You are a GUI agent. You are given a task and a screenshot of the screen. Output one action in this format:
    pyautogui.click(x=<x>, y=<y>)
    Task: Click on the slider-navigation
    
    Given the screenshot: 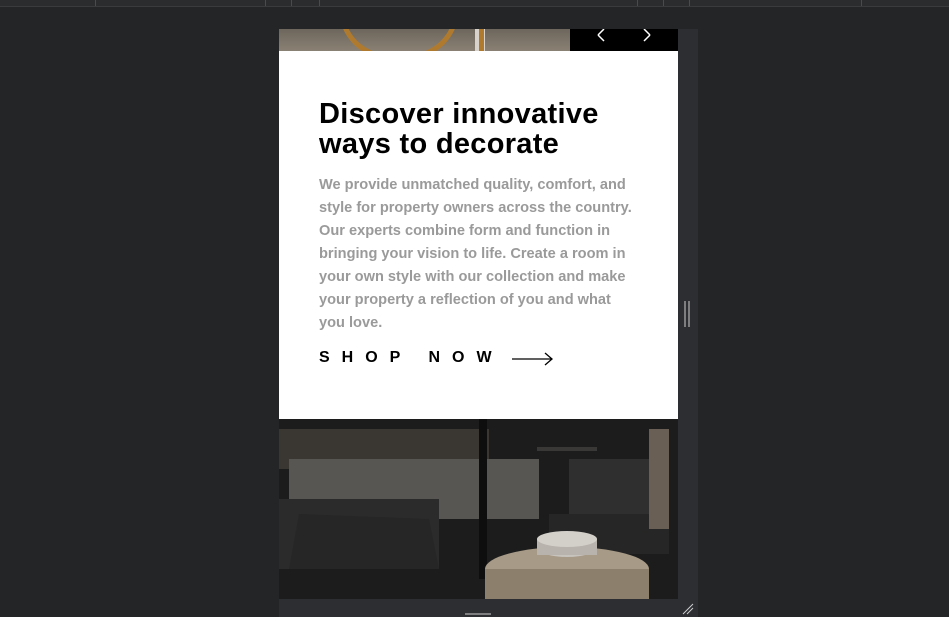 What is the action you would take?
    pyautogui.click(x=624, y=40)
    